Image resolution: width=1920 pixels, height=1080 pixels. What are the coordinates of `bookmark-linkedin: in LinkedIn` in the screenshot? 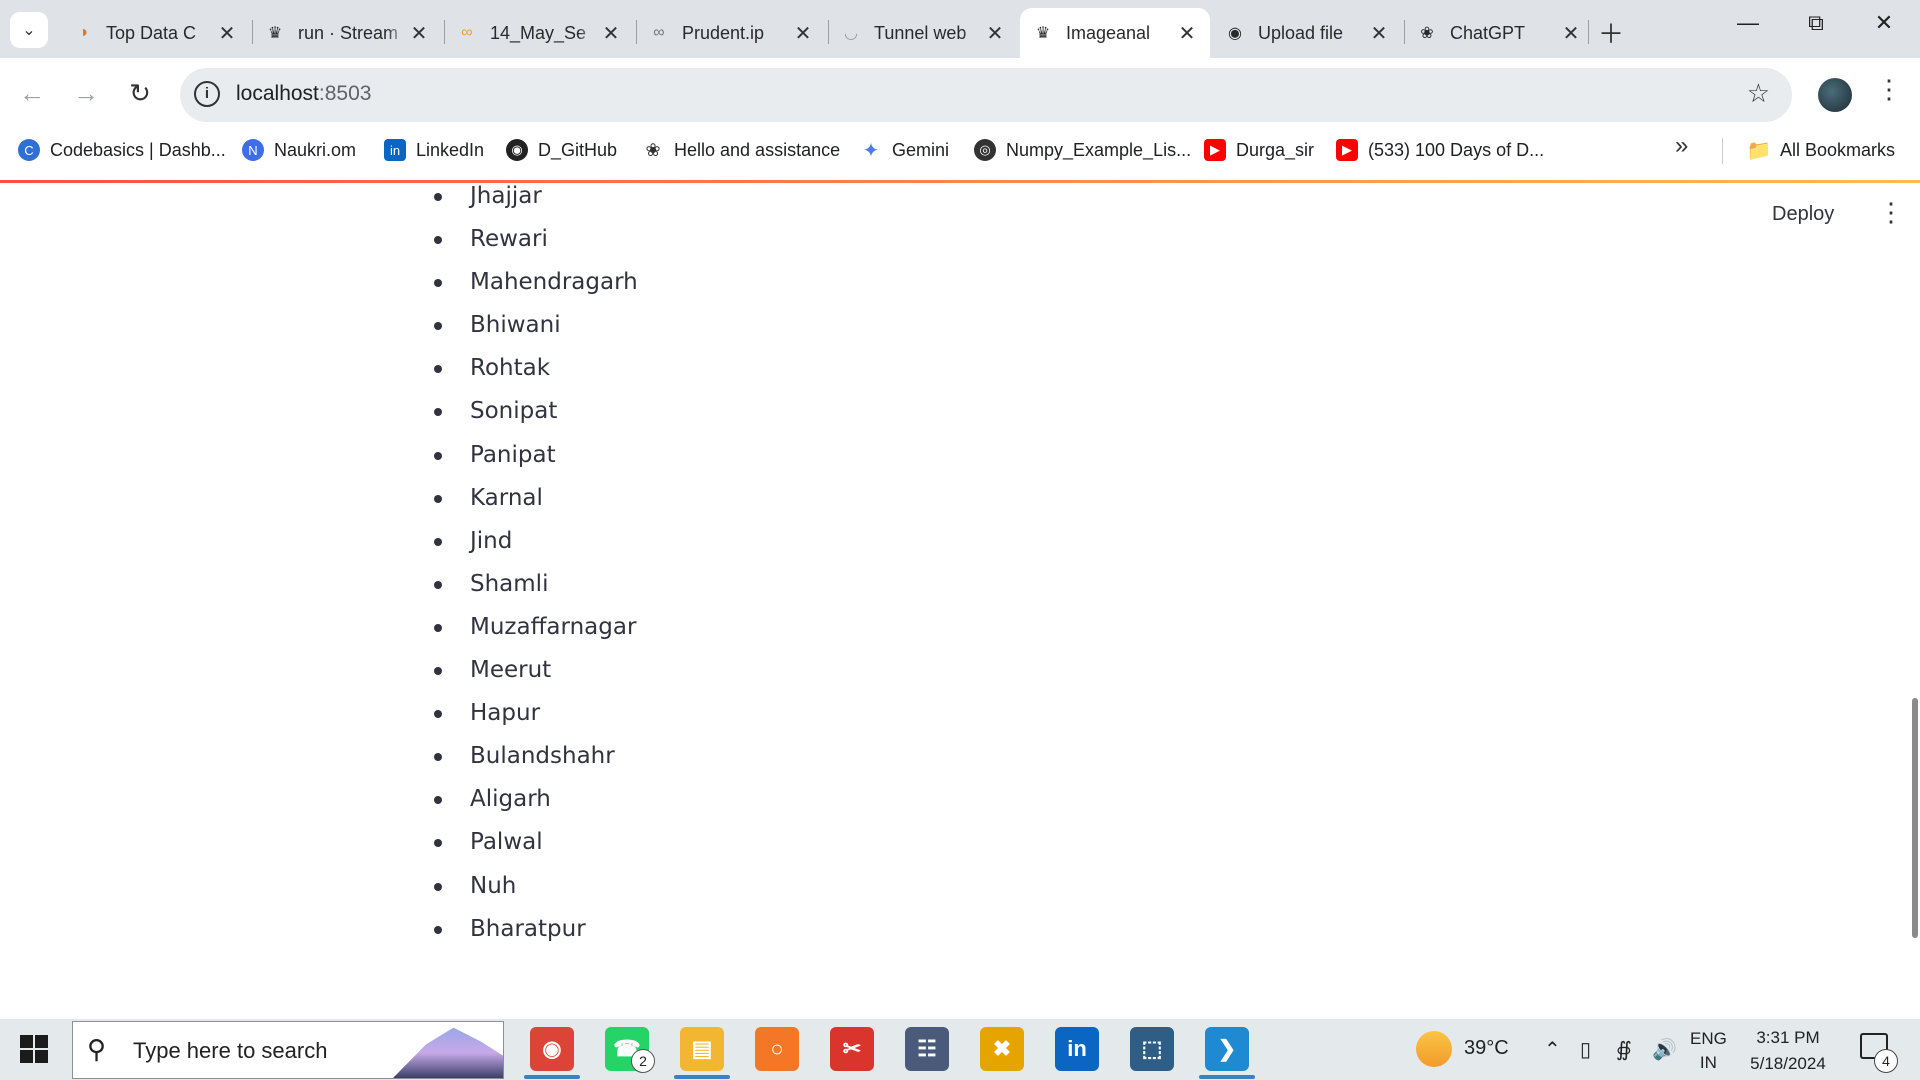 It's located at (434, 150).